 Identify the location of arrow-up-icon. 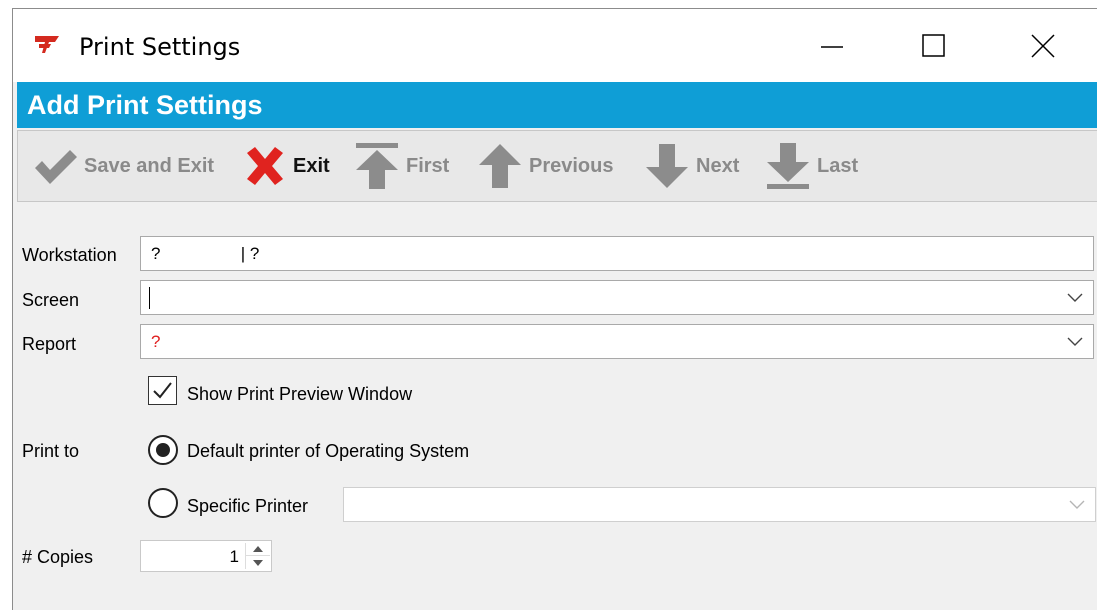
(500, 166).